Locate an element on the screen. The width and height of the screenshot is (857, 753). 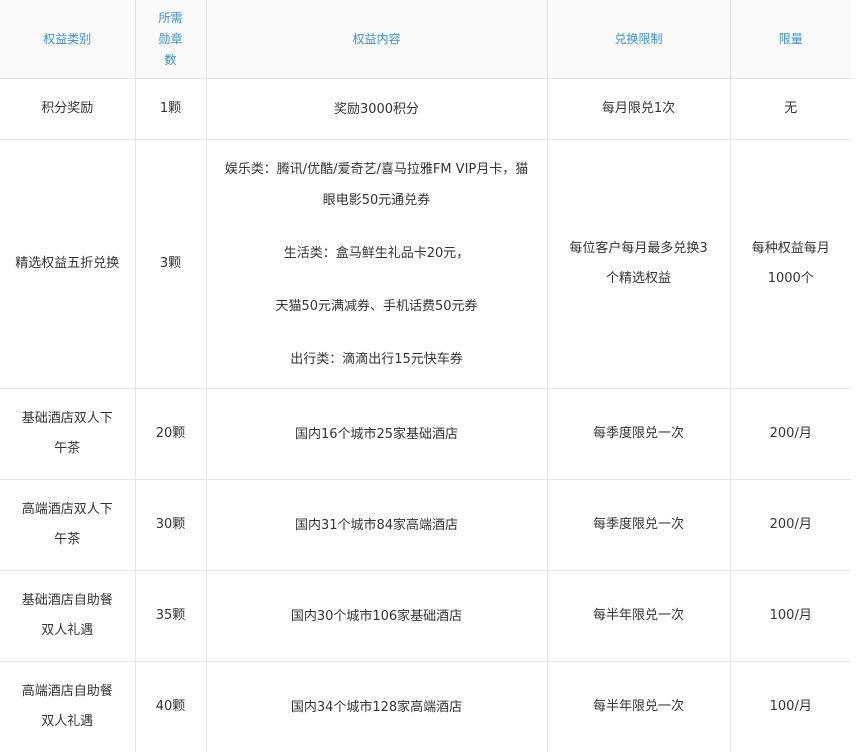
content-line: 国内34个城市128家高端酒店 is located at coordinates (376, 707).